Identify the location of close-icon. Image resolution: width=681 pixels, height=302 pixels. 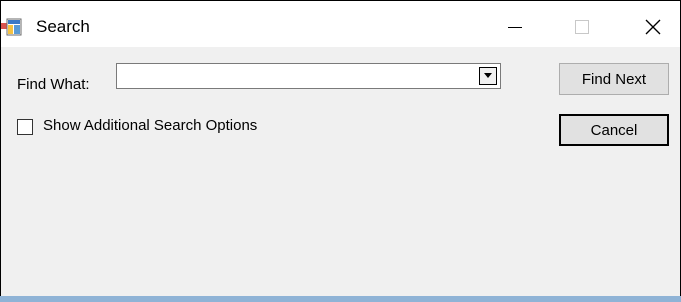
(653, 27).